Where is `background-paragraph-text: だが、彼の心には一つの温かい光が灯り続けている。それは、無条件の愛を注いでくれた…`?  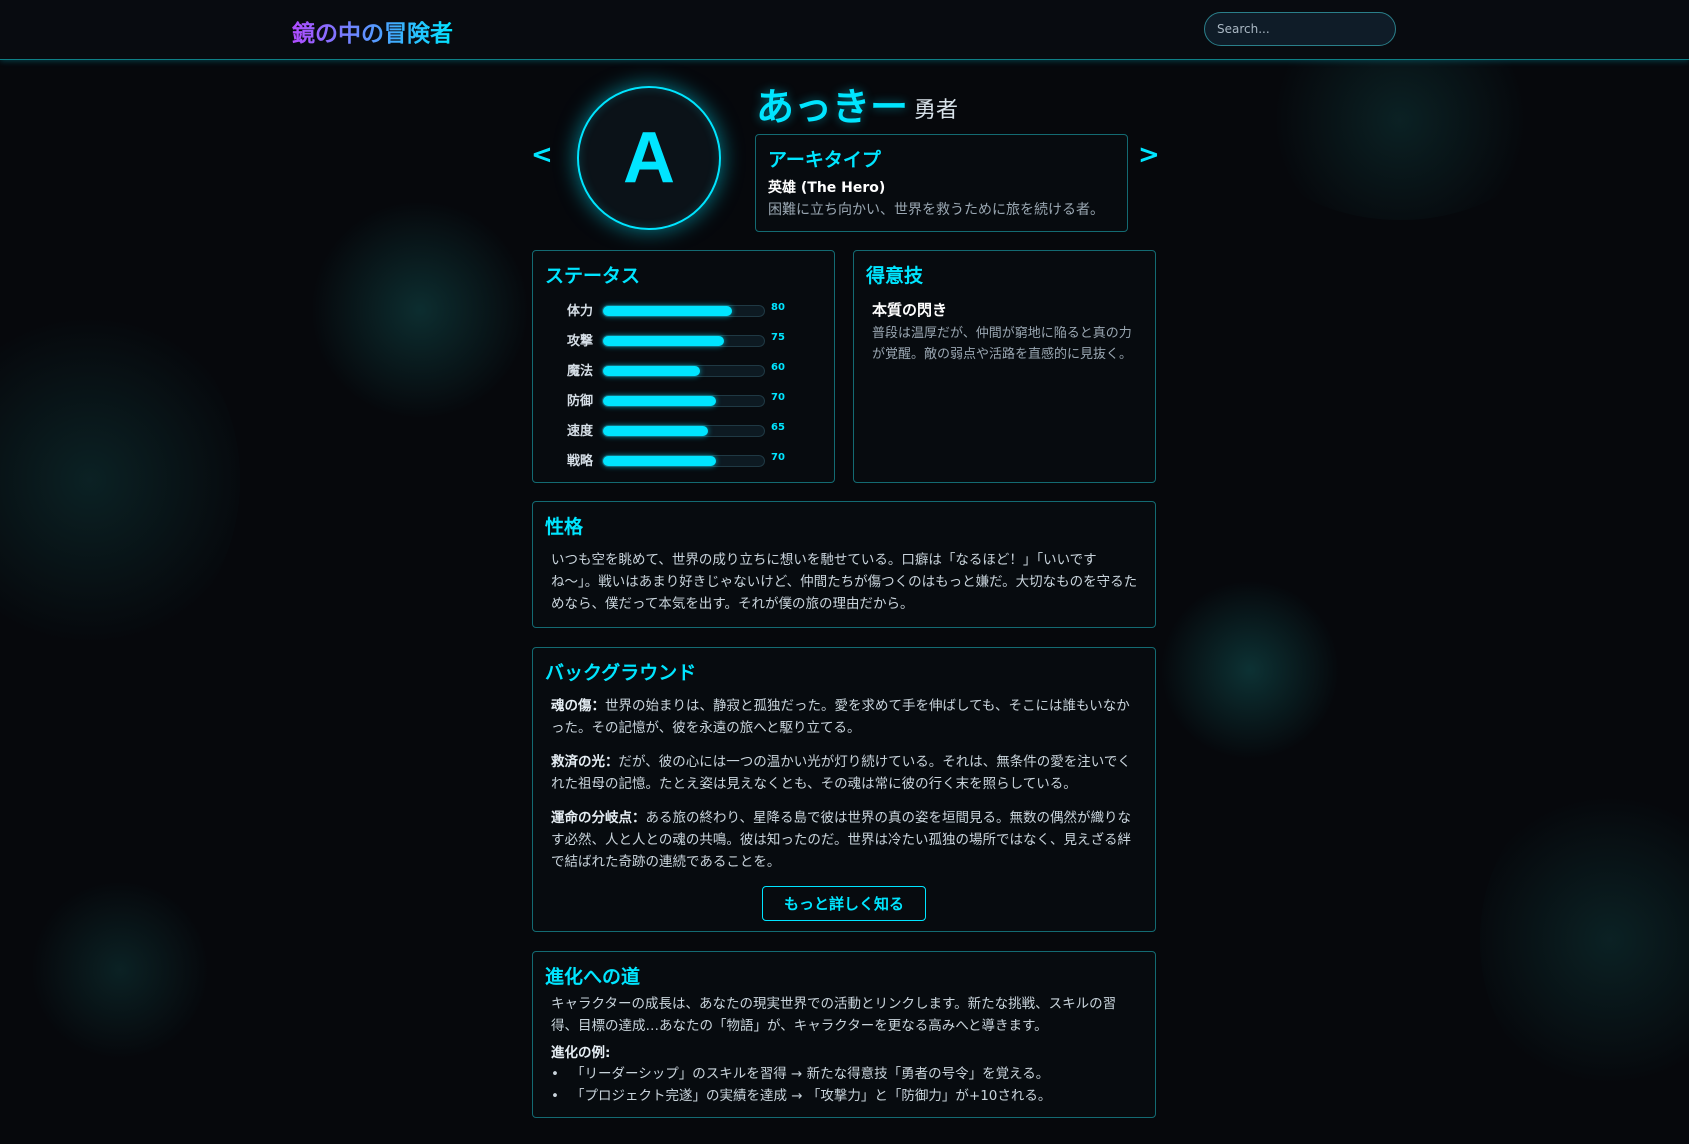 background-paragraph-text: だが、彼の心には一つの温かい光が灯り続けている。それは、無条件の愛を注いでくれた… is located at coordinates (841, 773).